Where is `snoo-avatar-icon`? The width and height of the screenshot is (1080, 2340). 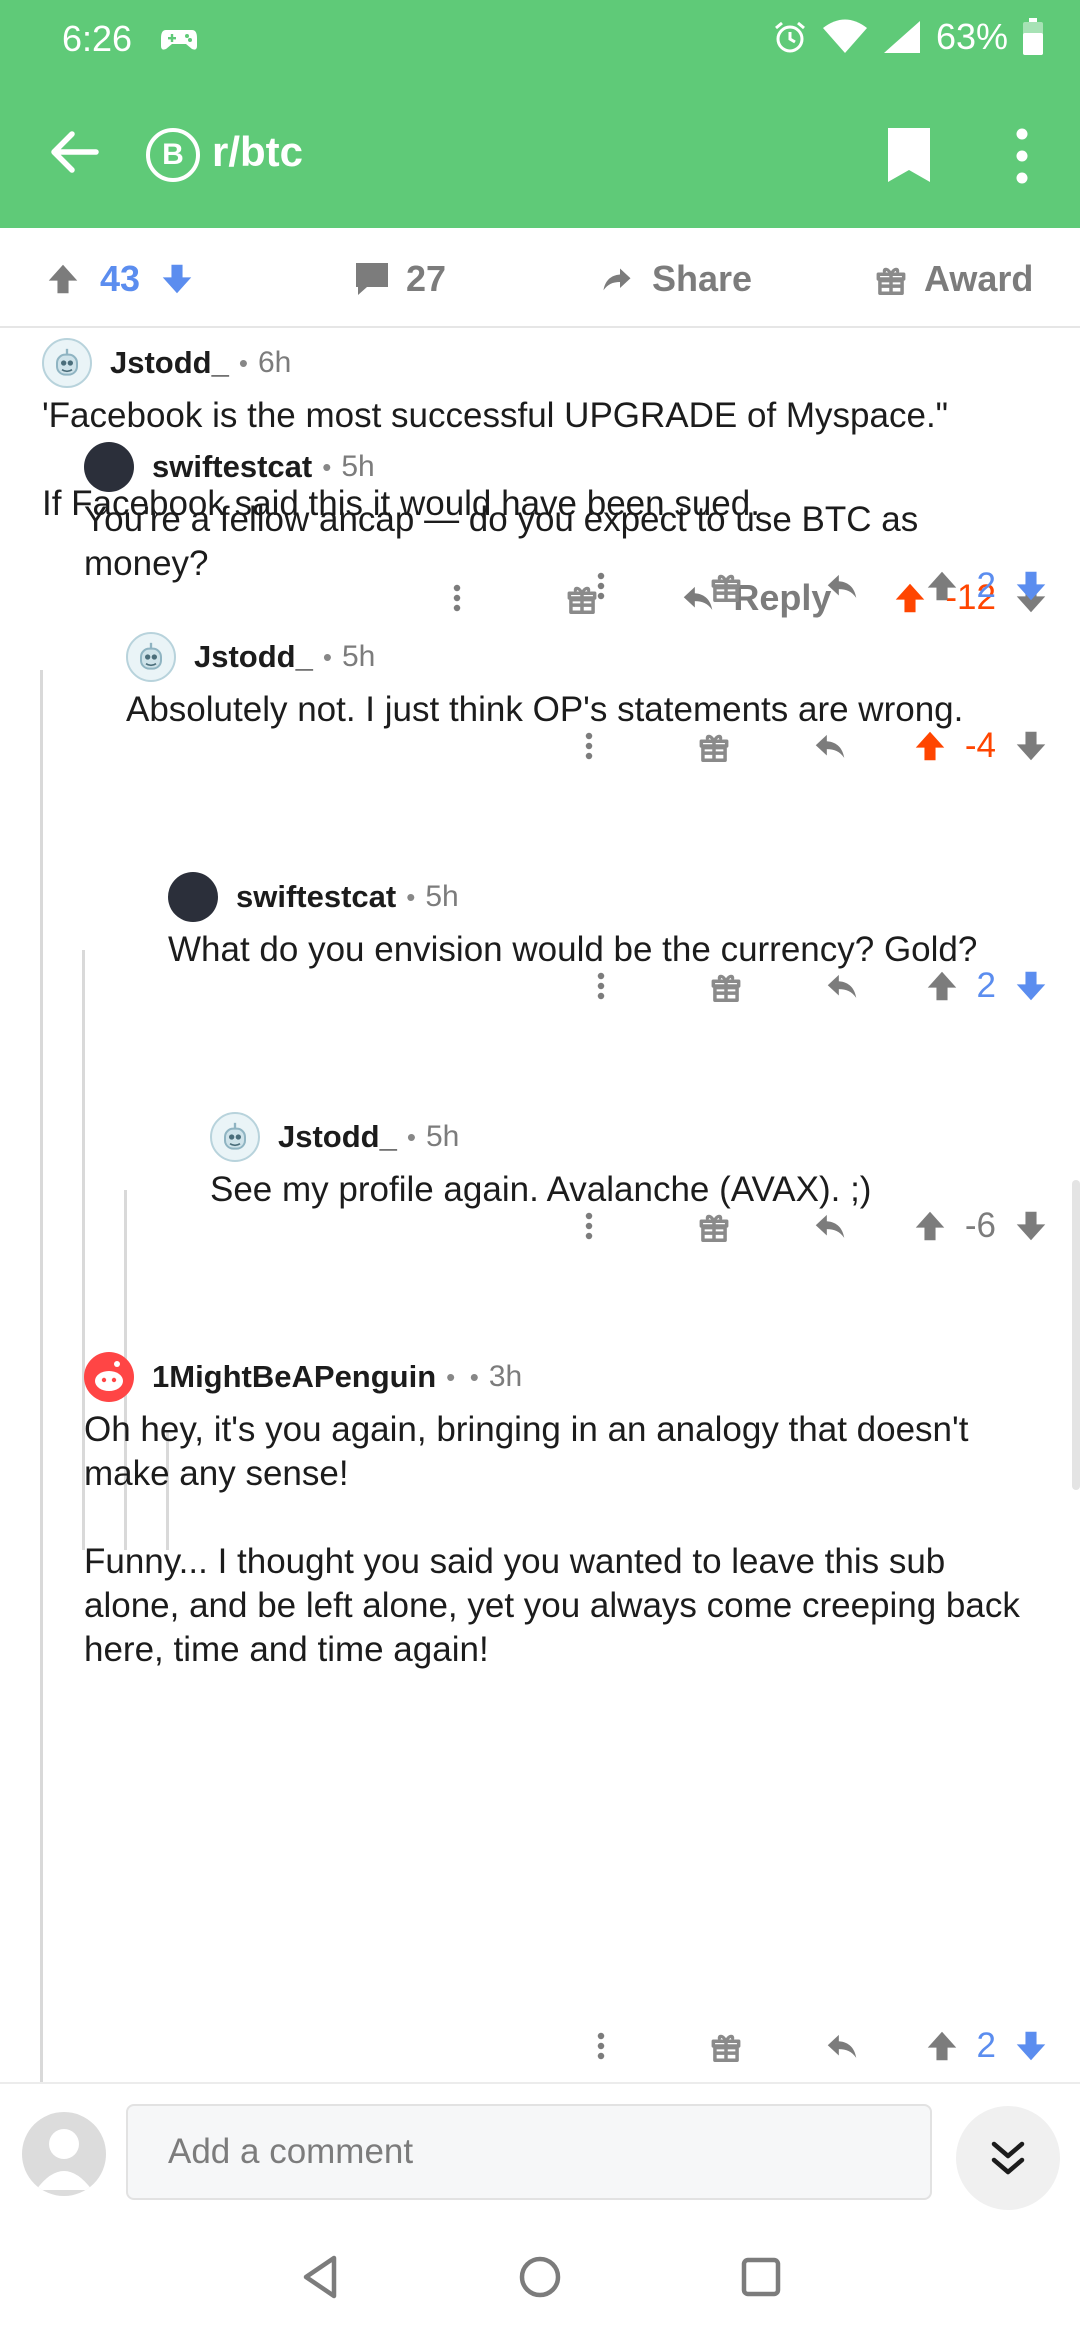 snoo-avatar-icon is located at coordinates (109, 1376).